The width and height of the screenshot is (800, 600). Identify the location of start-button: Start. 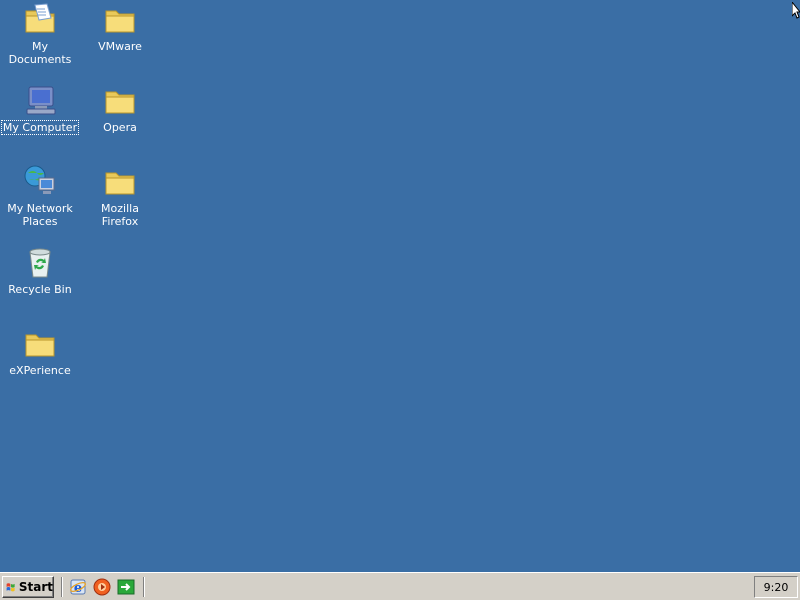
(28, 587).